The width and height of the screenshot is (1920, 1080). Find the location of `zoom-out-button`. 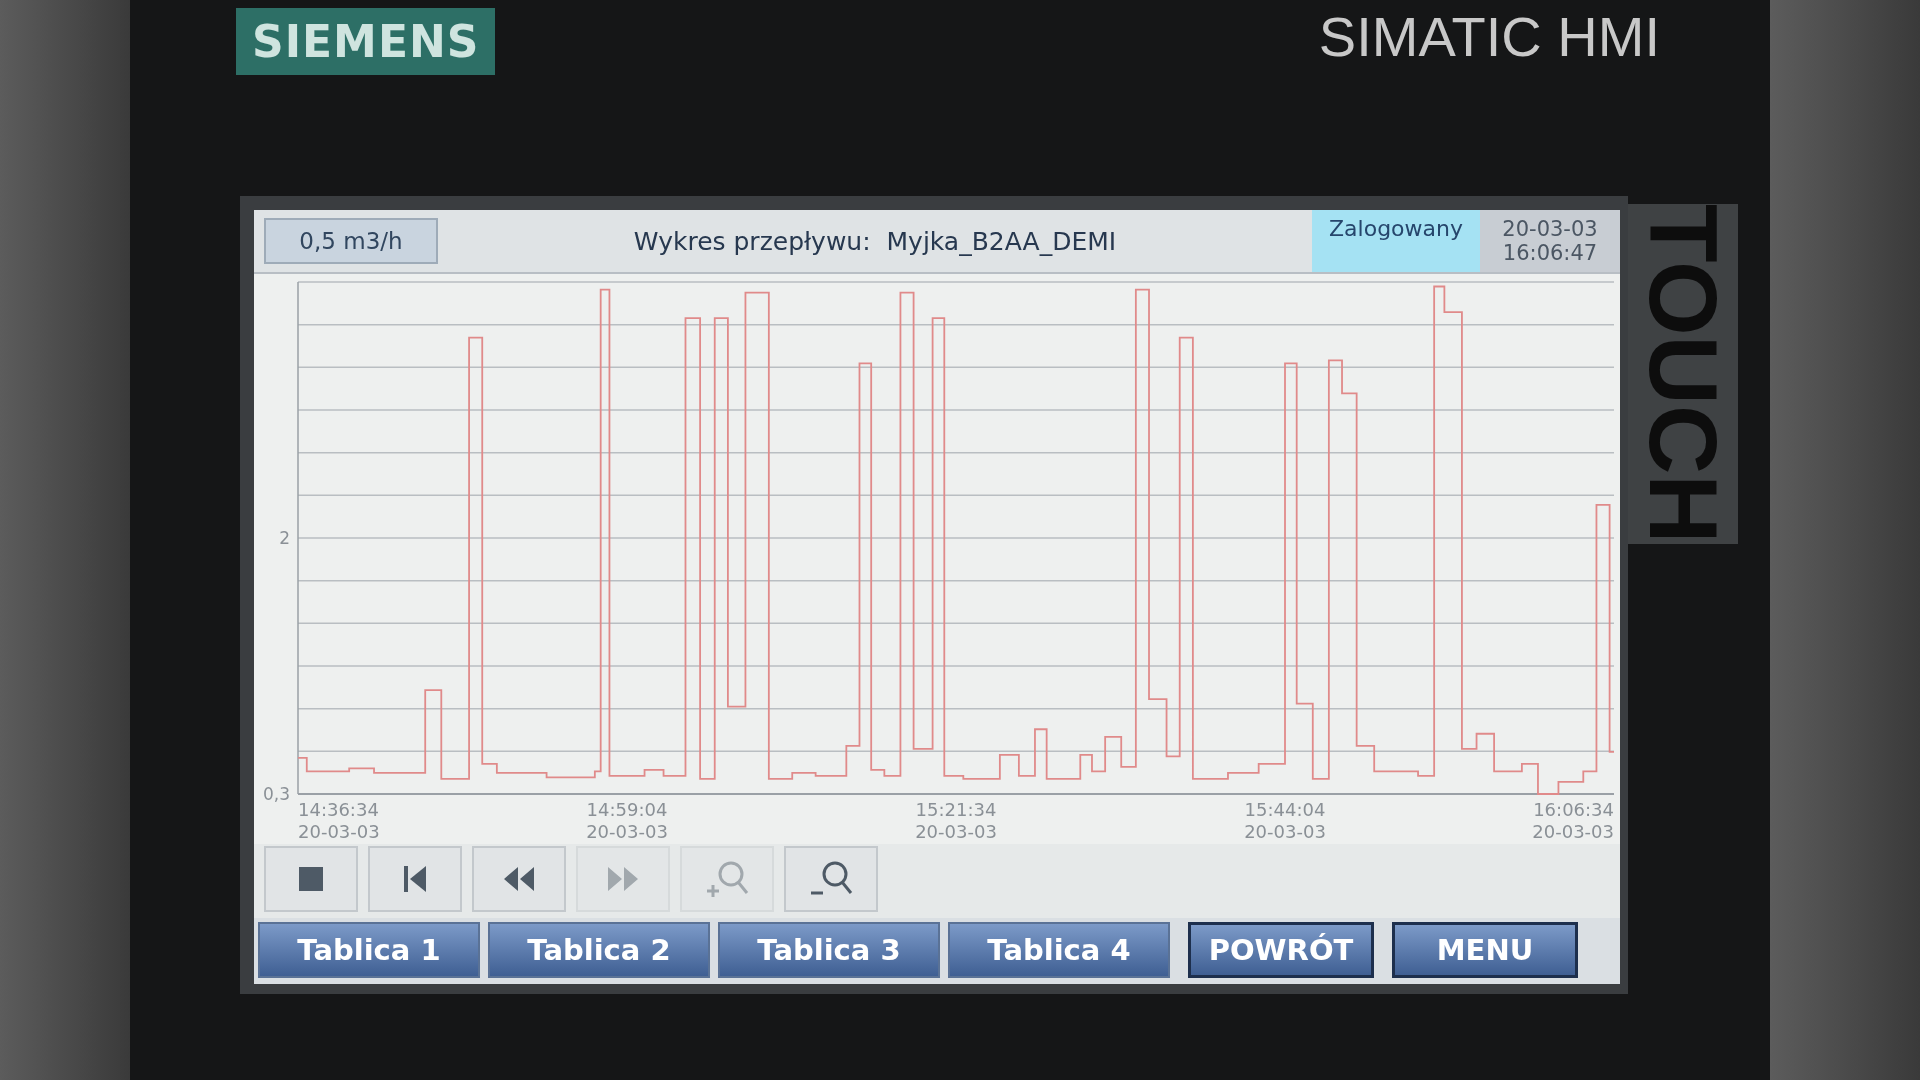

zoom-out-button is located at coordinates (831, 879).